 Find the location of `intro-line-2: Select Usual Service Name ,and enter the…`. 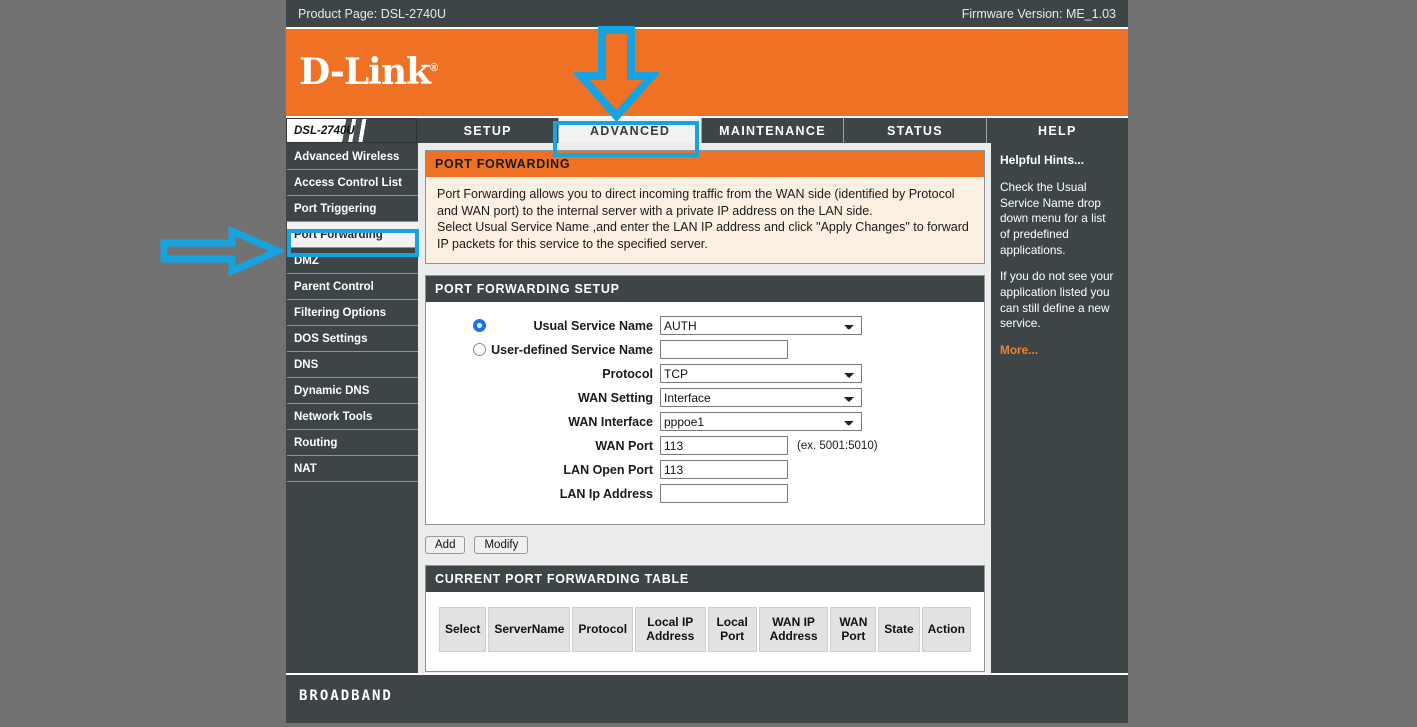

intro-line-2: Select Usual Service Name ,and enter the… is located at coordinates (703, 235).